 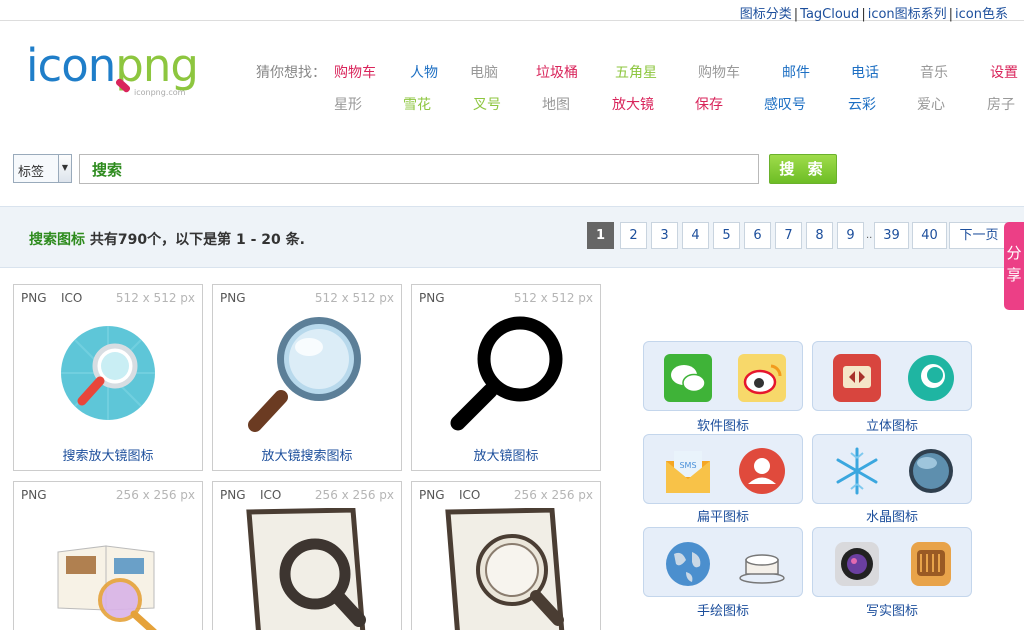 I want to click on user-circle-icon, so click(x=762, y=471).